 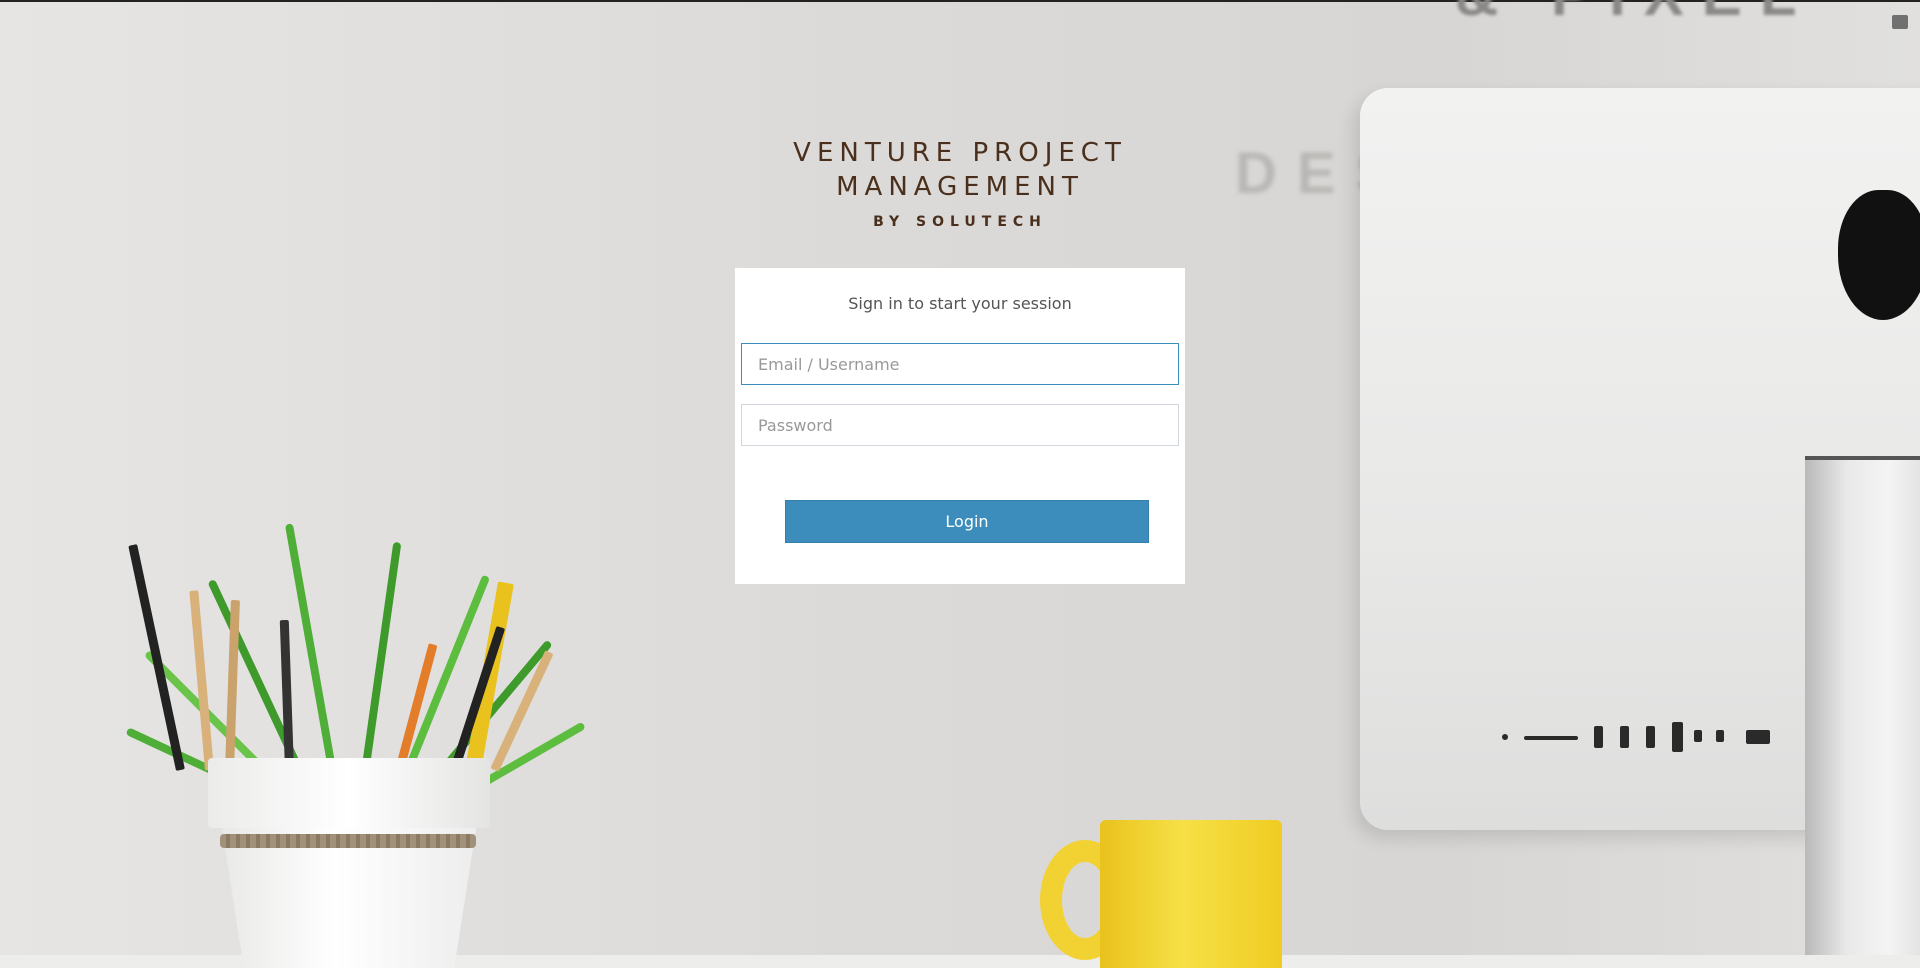 What do you see at coordinates (960, 170) in the screenshot?
I see `brand-title: VENTURE PROJECT MANAGEMENT` at bounding box center [960, 170].